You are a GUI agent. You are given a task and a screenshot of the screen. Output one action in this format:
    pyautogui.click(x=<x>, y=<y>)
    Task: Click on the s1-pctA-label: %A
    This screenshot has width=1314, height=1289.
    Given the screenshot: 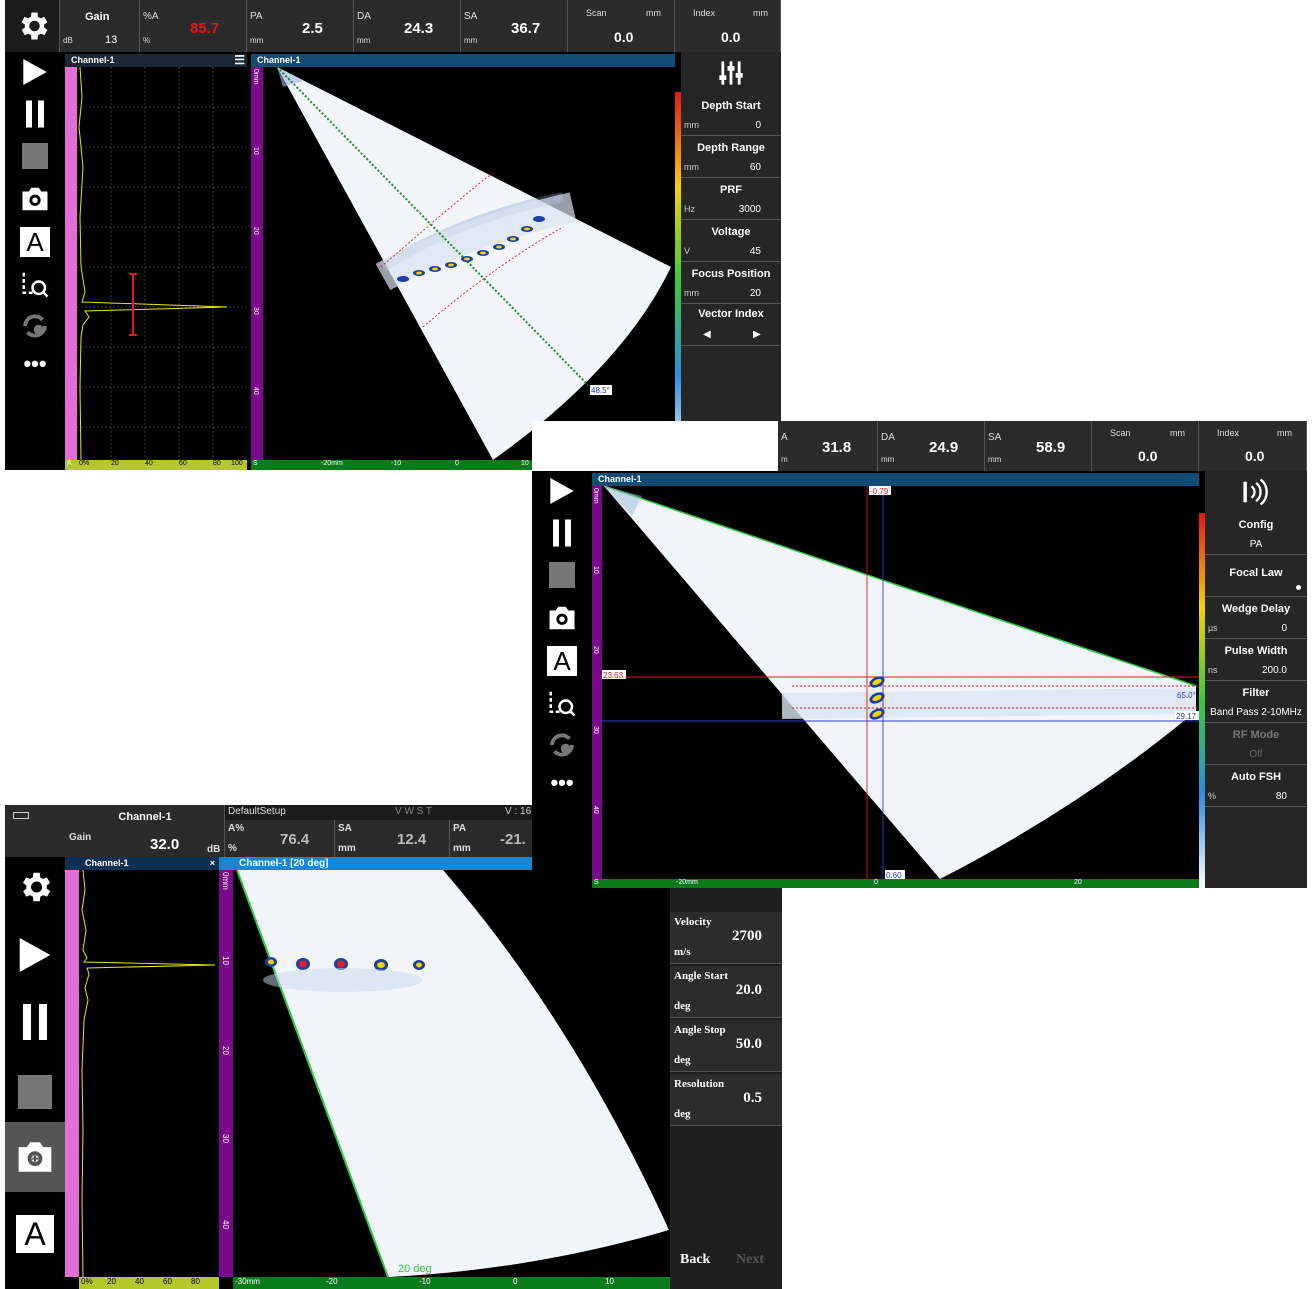 What is the action you would take?
    pyautogui.click(x=151, y=16)
    